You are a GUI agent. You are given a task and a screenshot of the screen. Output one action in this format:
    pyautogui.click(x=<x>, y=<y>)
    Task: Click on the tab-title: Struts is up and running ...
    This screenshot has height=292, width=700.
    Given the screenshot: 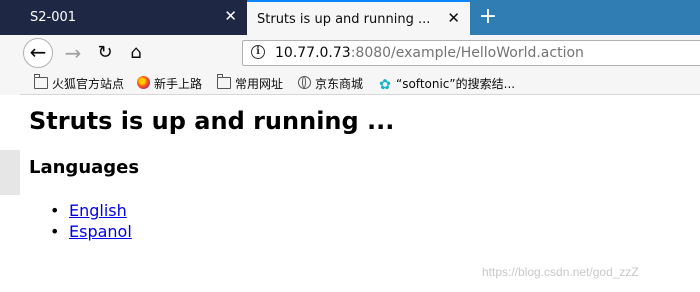 What is the action you would take?
    pyautogui.click(x=344, y=19)
    